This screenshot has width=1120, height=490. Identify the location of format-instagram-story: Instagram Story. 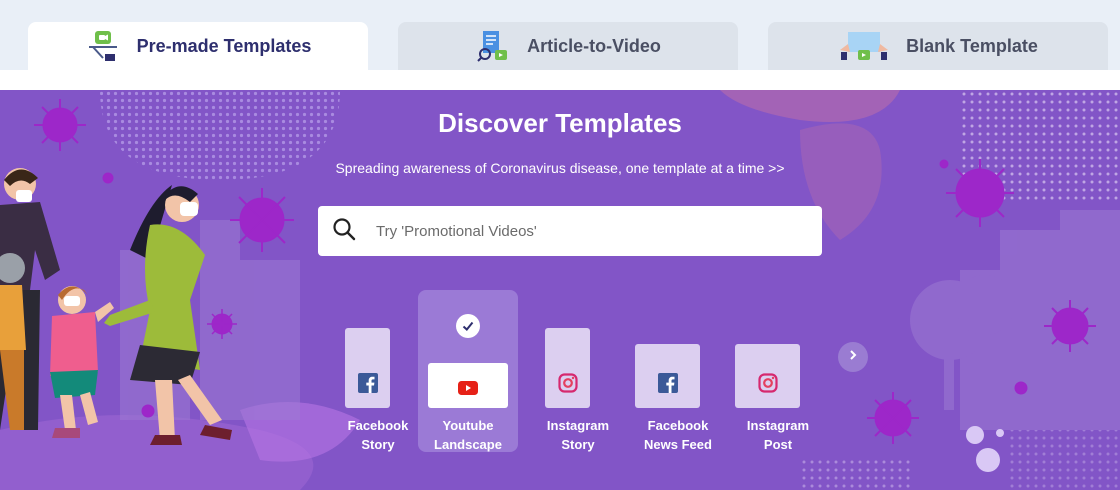
(568, 371).